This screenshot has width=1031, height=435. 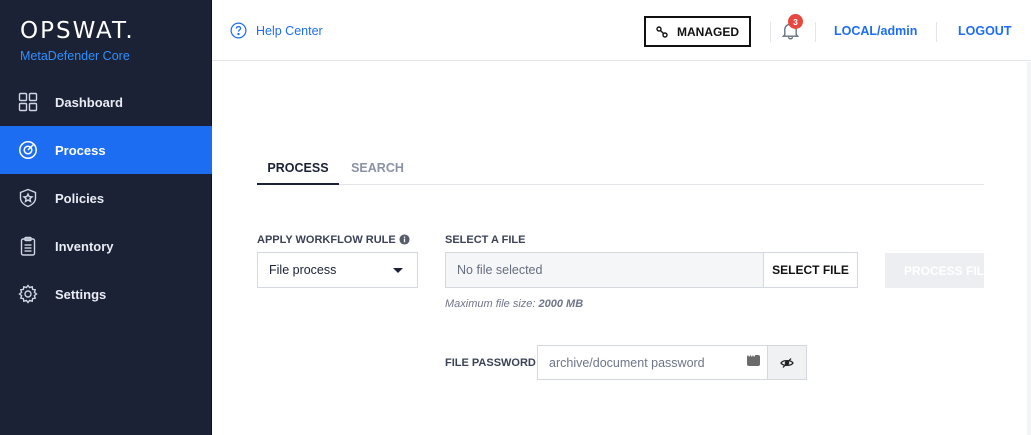 What do you see at coordinates (303, 270) in the screenshot?
I see `workflow-rule-value: File process` at bounding box center [303, 270].